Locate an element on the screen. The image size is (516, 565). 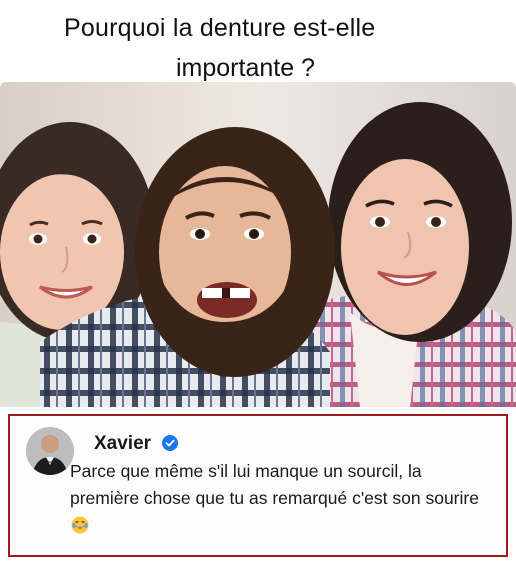
avatar is located at coordinates (50, 451).